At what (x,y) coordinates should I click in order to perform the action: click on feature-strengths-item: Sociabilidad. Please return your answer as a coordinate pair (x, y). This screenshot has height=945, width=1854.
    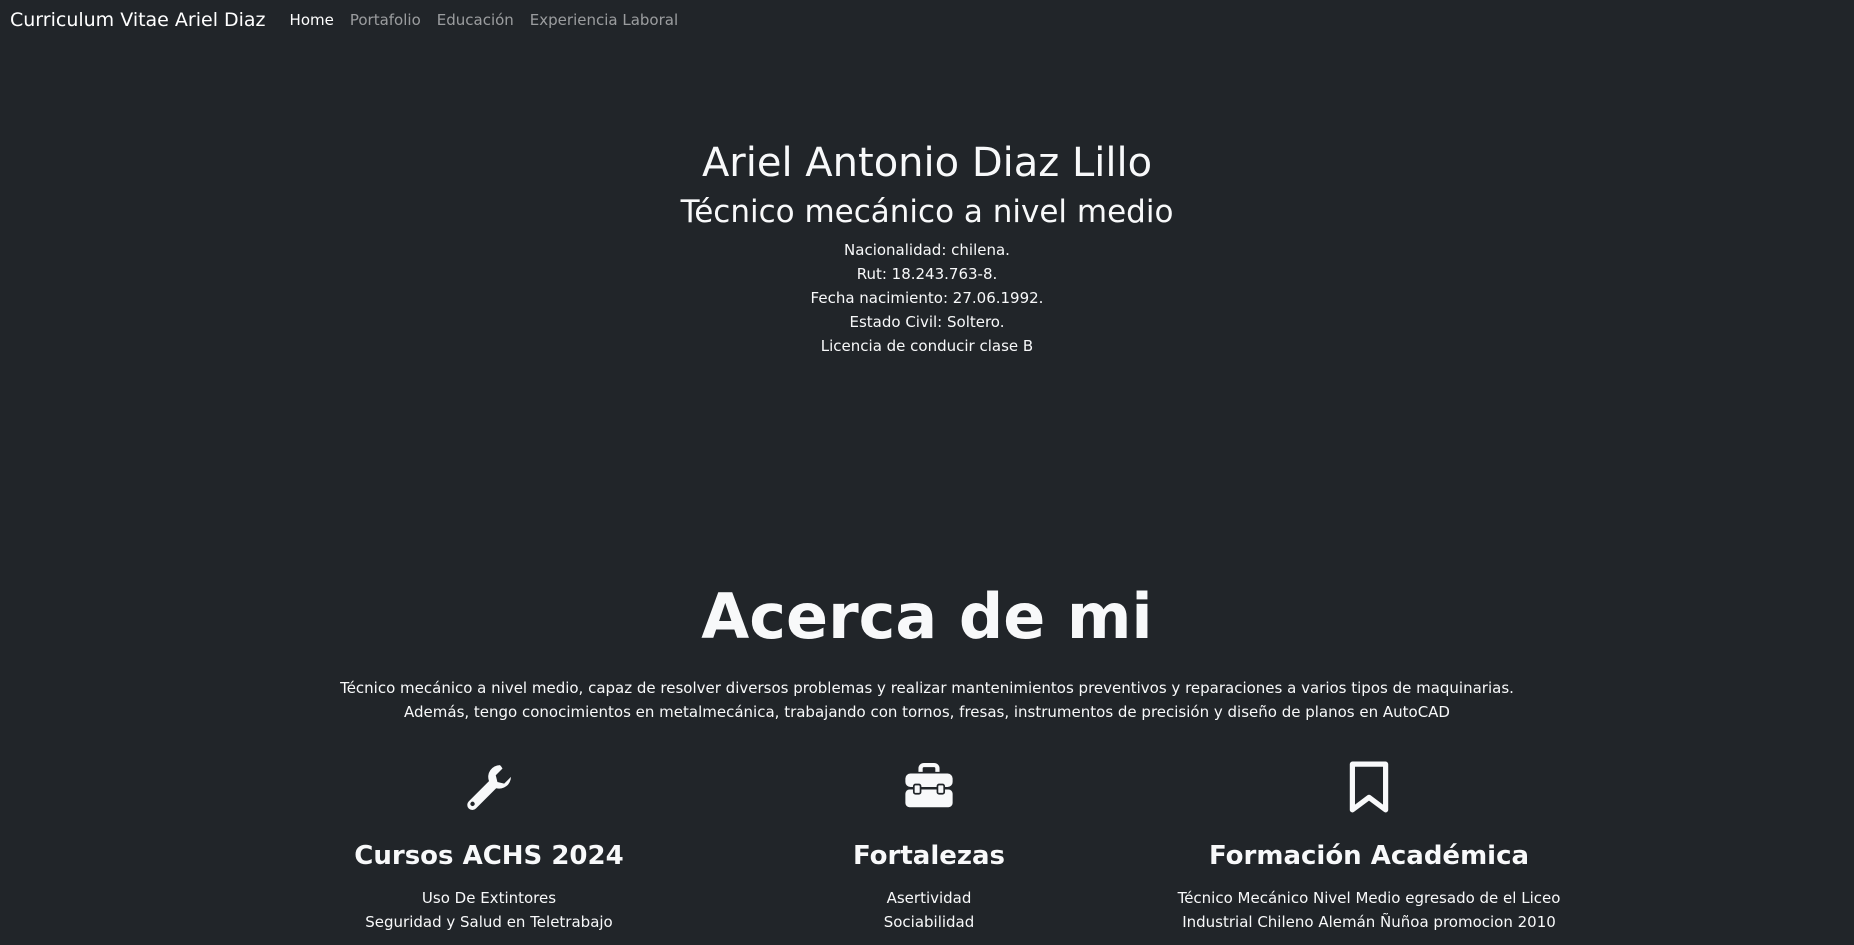
    Looking at the image, I should click on (929, 922).